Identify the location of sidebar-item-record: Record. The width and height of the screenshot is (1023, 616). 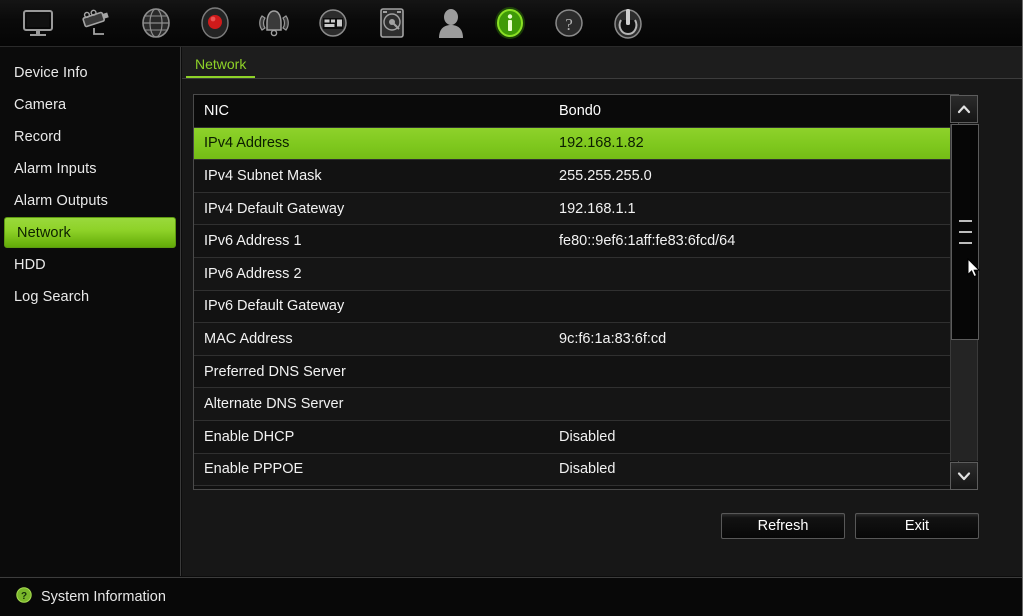
(90, 136).